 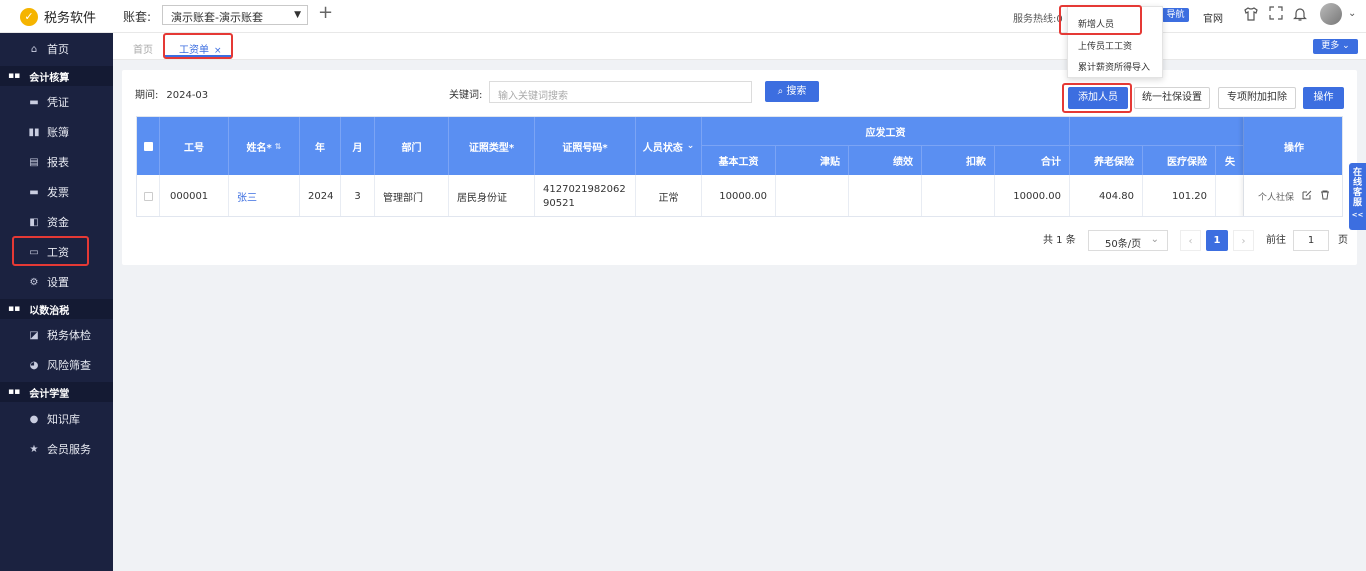 I want to click on row-actions: 个人社保, so click(x=1293, y=195).